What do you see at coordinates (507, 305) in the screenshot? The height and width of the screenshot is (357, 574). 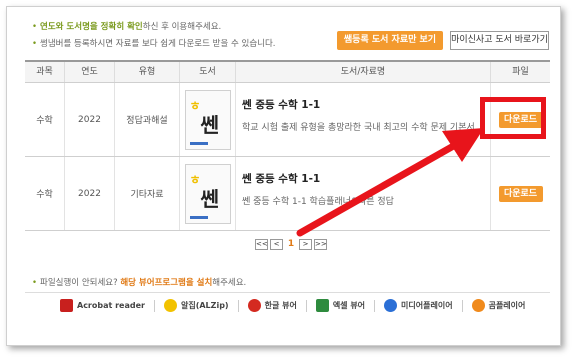 I see `viewer-label: 곰플레이어` at bounding box center [507, 305].